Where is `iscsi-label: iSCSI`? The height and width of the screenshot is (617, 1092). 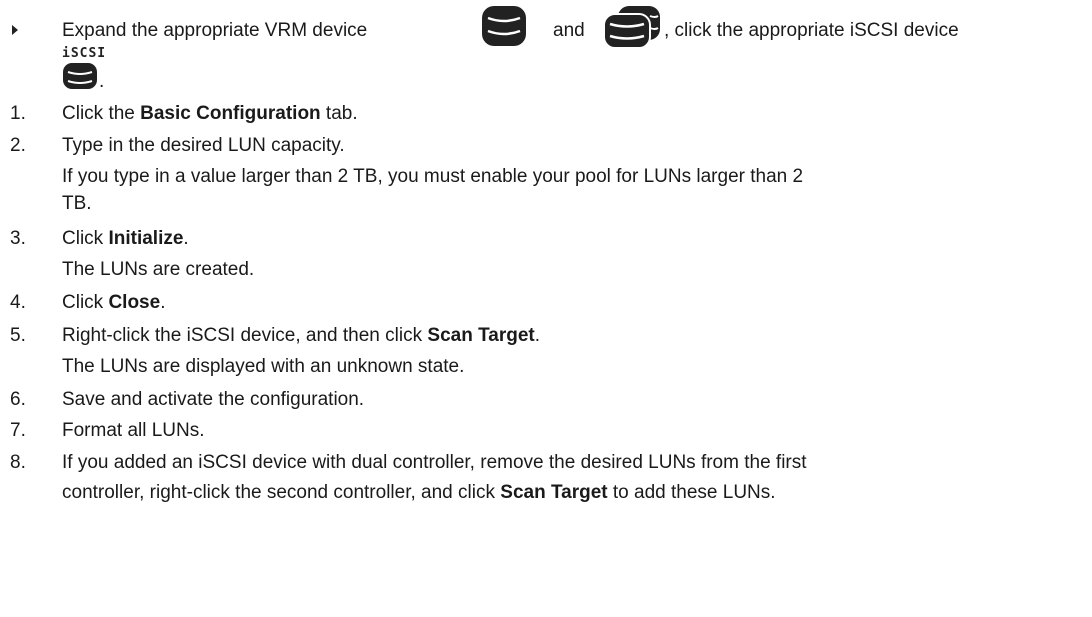
iscsi-label: iSCSI is located at coordinates (84, 53).